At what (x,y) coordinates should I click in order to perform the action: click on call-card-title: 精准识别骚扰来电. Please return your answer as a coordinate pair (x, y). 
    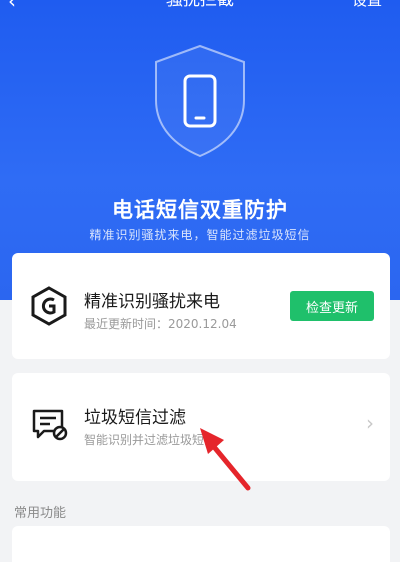
    Looking at the image, I should click on (152, 302).